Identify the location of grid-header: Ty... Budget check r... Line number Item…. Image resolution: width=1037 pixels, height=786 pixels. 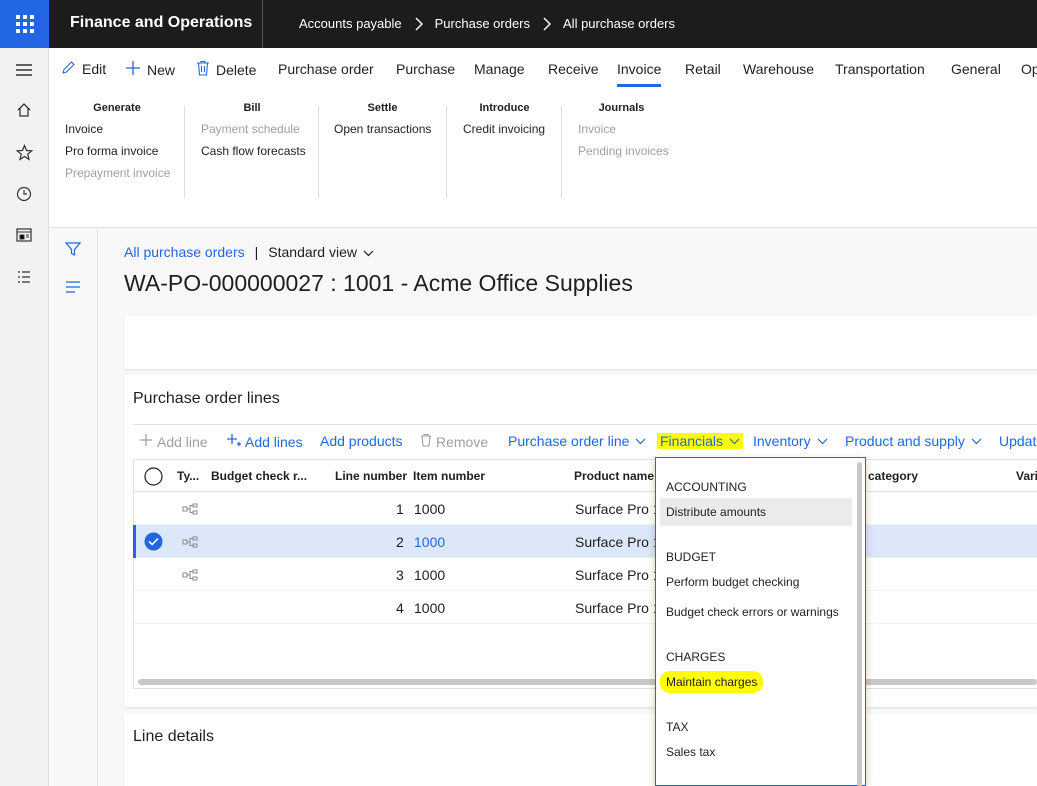
(585, 476).